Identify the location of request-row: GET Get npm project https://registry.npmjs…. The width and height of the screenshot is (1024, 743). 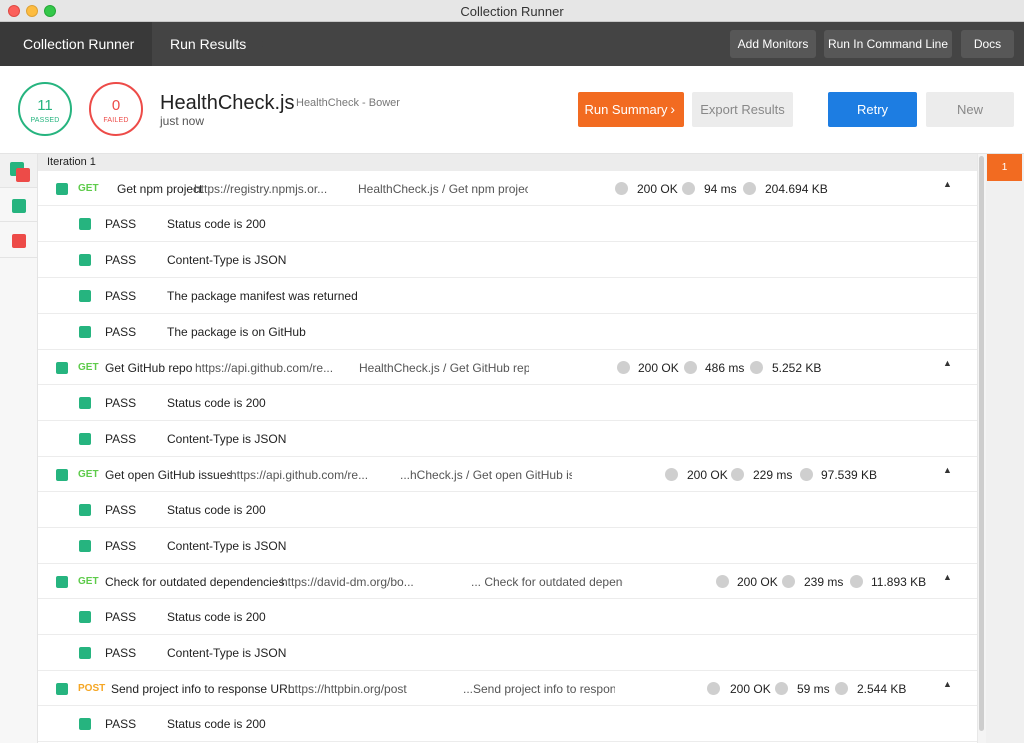
(507, 188).